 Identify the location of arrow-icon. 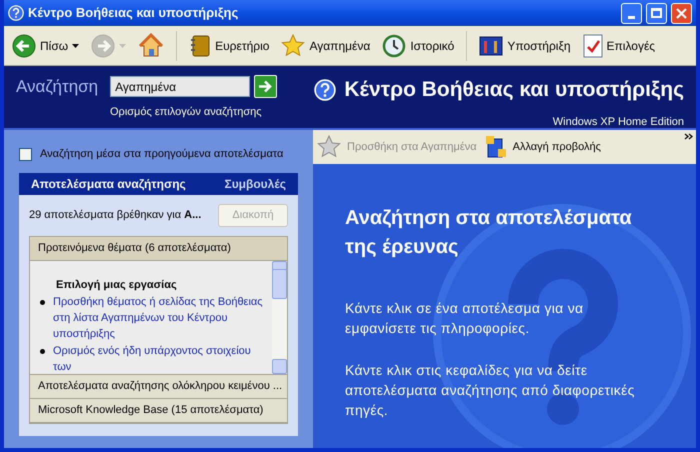
(266, 87).